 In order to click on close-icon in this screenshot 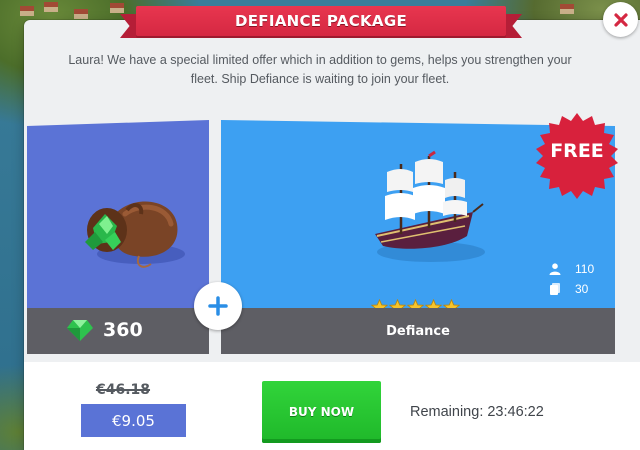, I will do `click(620, 19)`.